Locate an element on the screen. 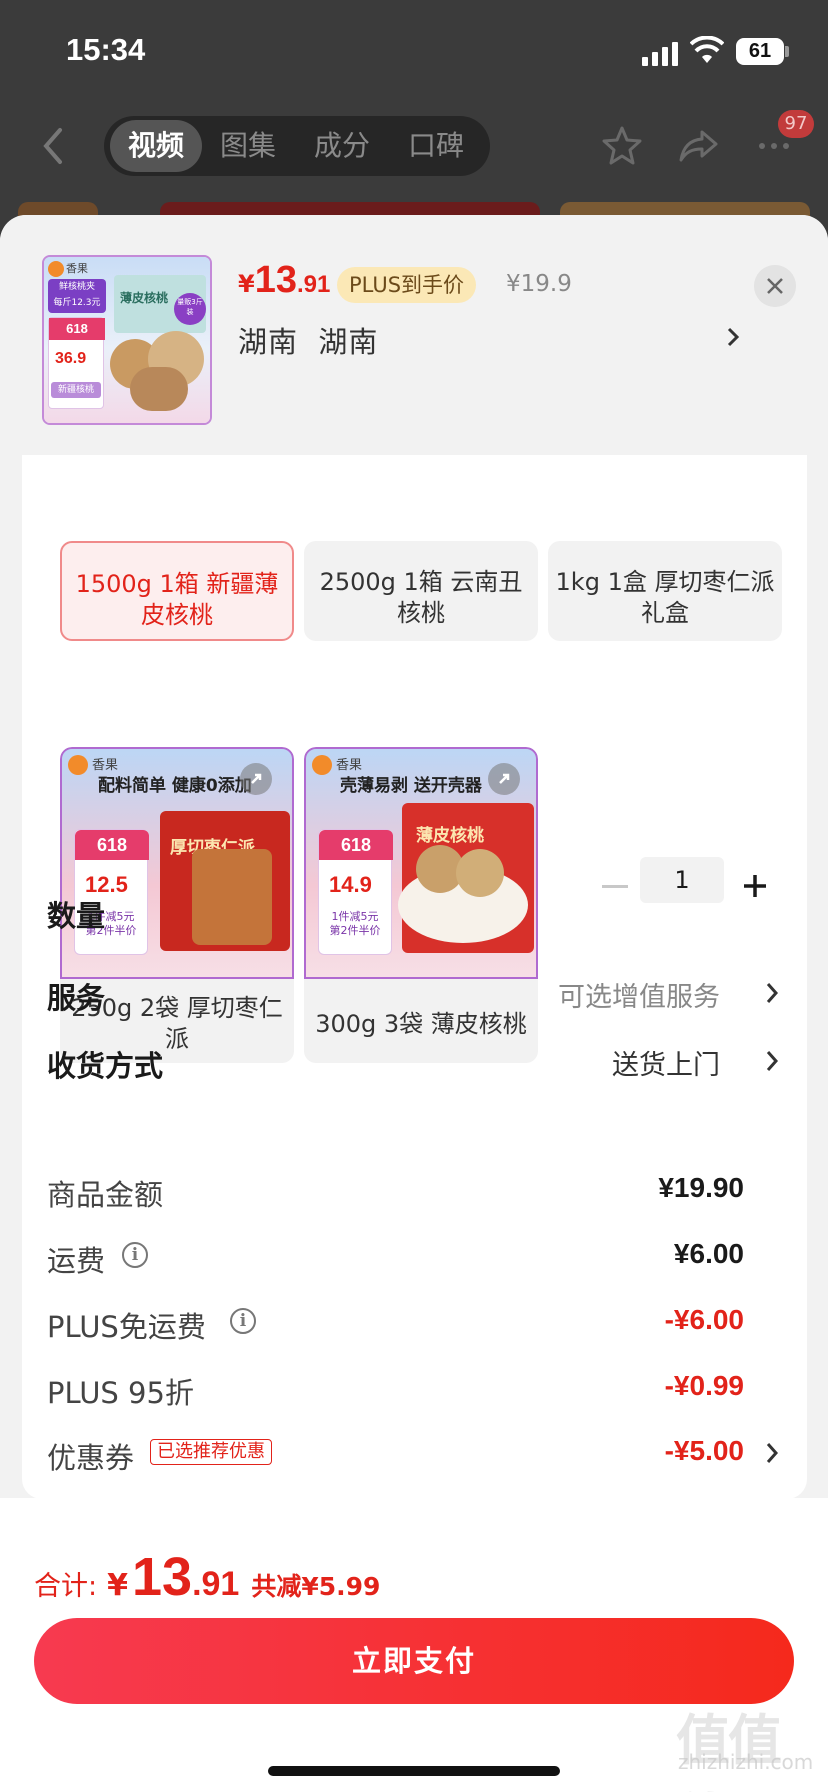 Image resolution: width=828 pixels, height=1792 pixels. variant-image: 香果 配料简单 健康0添加 厚切枣仁派 618 12.5 1件减5元 第2件半价 is located at coordinates (177, 863).